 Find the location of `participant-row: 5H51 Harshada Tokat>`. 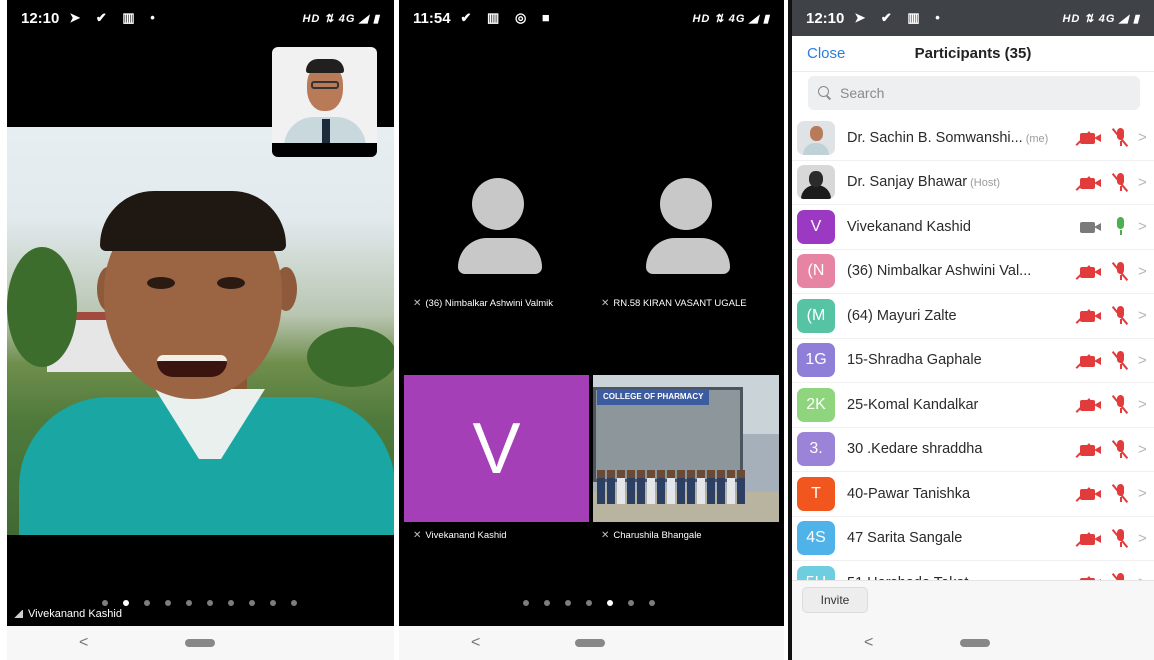

participant-row: 5H51 Harshada Tokat> is located at coordinates (973, 570).